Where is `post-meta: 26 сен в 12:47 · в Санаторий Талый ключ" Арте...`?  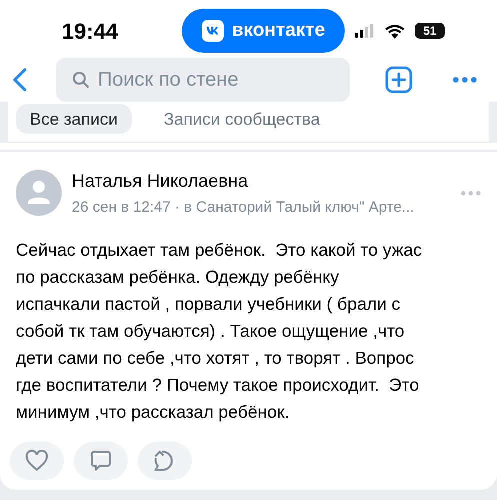
post-meta: 26 сен в 12:47 · в Санаторий Талый ключ" Арте... is located at coordinates (243, 208).